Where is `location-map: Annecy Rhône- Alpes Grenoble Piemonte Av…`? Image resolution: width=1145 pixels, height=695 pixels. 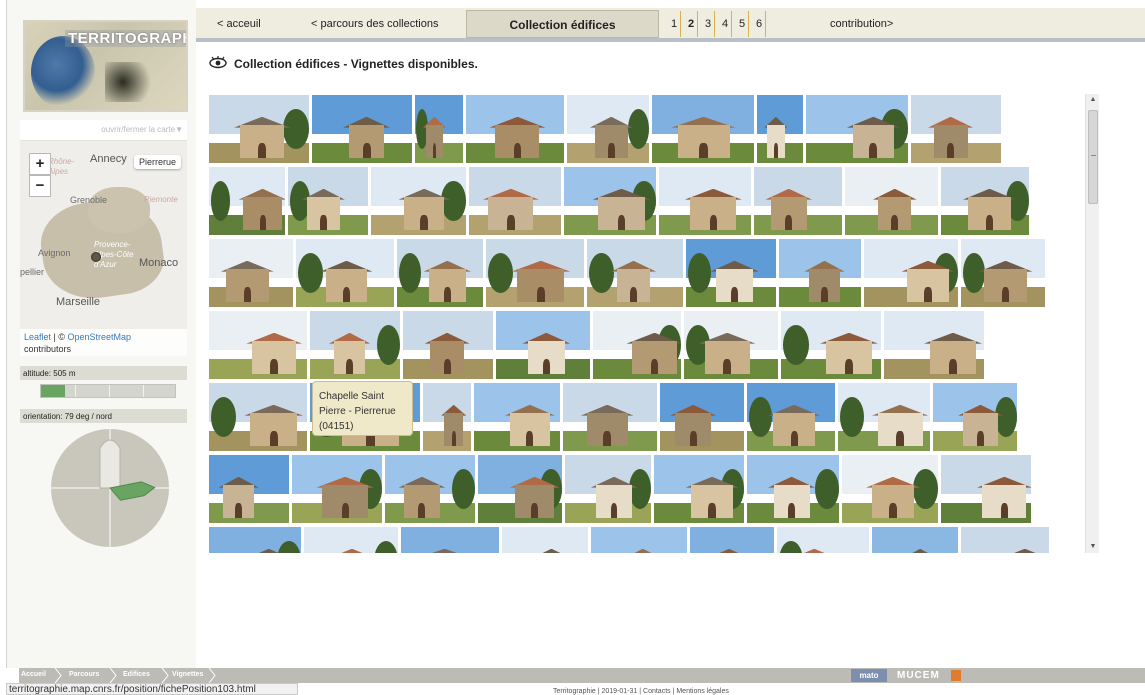
location-map: Annecy Rhône- Alpes Grenoble Piemonte Av… is located at coordinates (103, 248).